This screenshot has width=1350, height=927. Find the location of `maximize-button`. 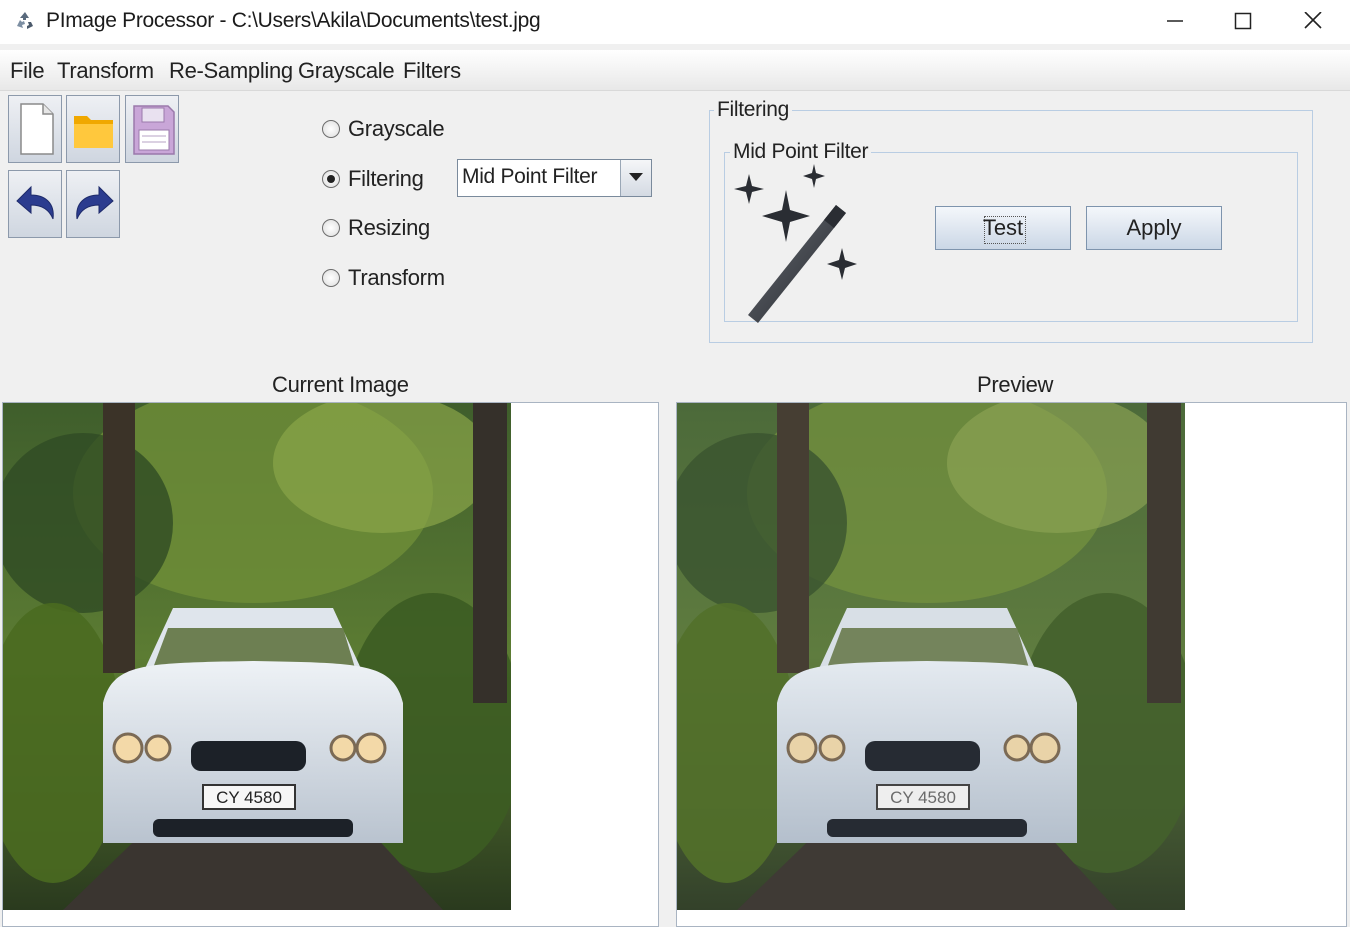

maximize-button is located at coordinates (1243, 22).